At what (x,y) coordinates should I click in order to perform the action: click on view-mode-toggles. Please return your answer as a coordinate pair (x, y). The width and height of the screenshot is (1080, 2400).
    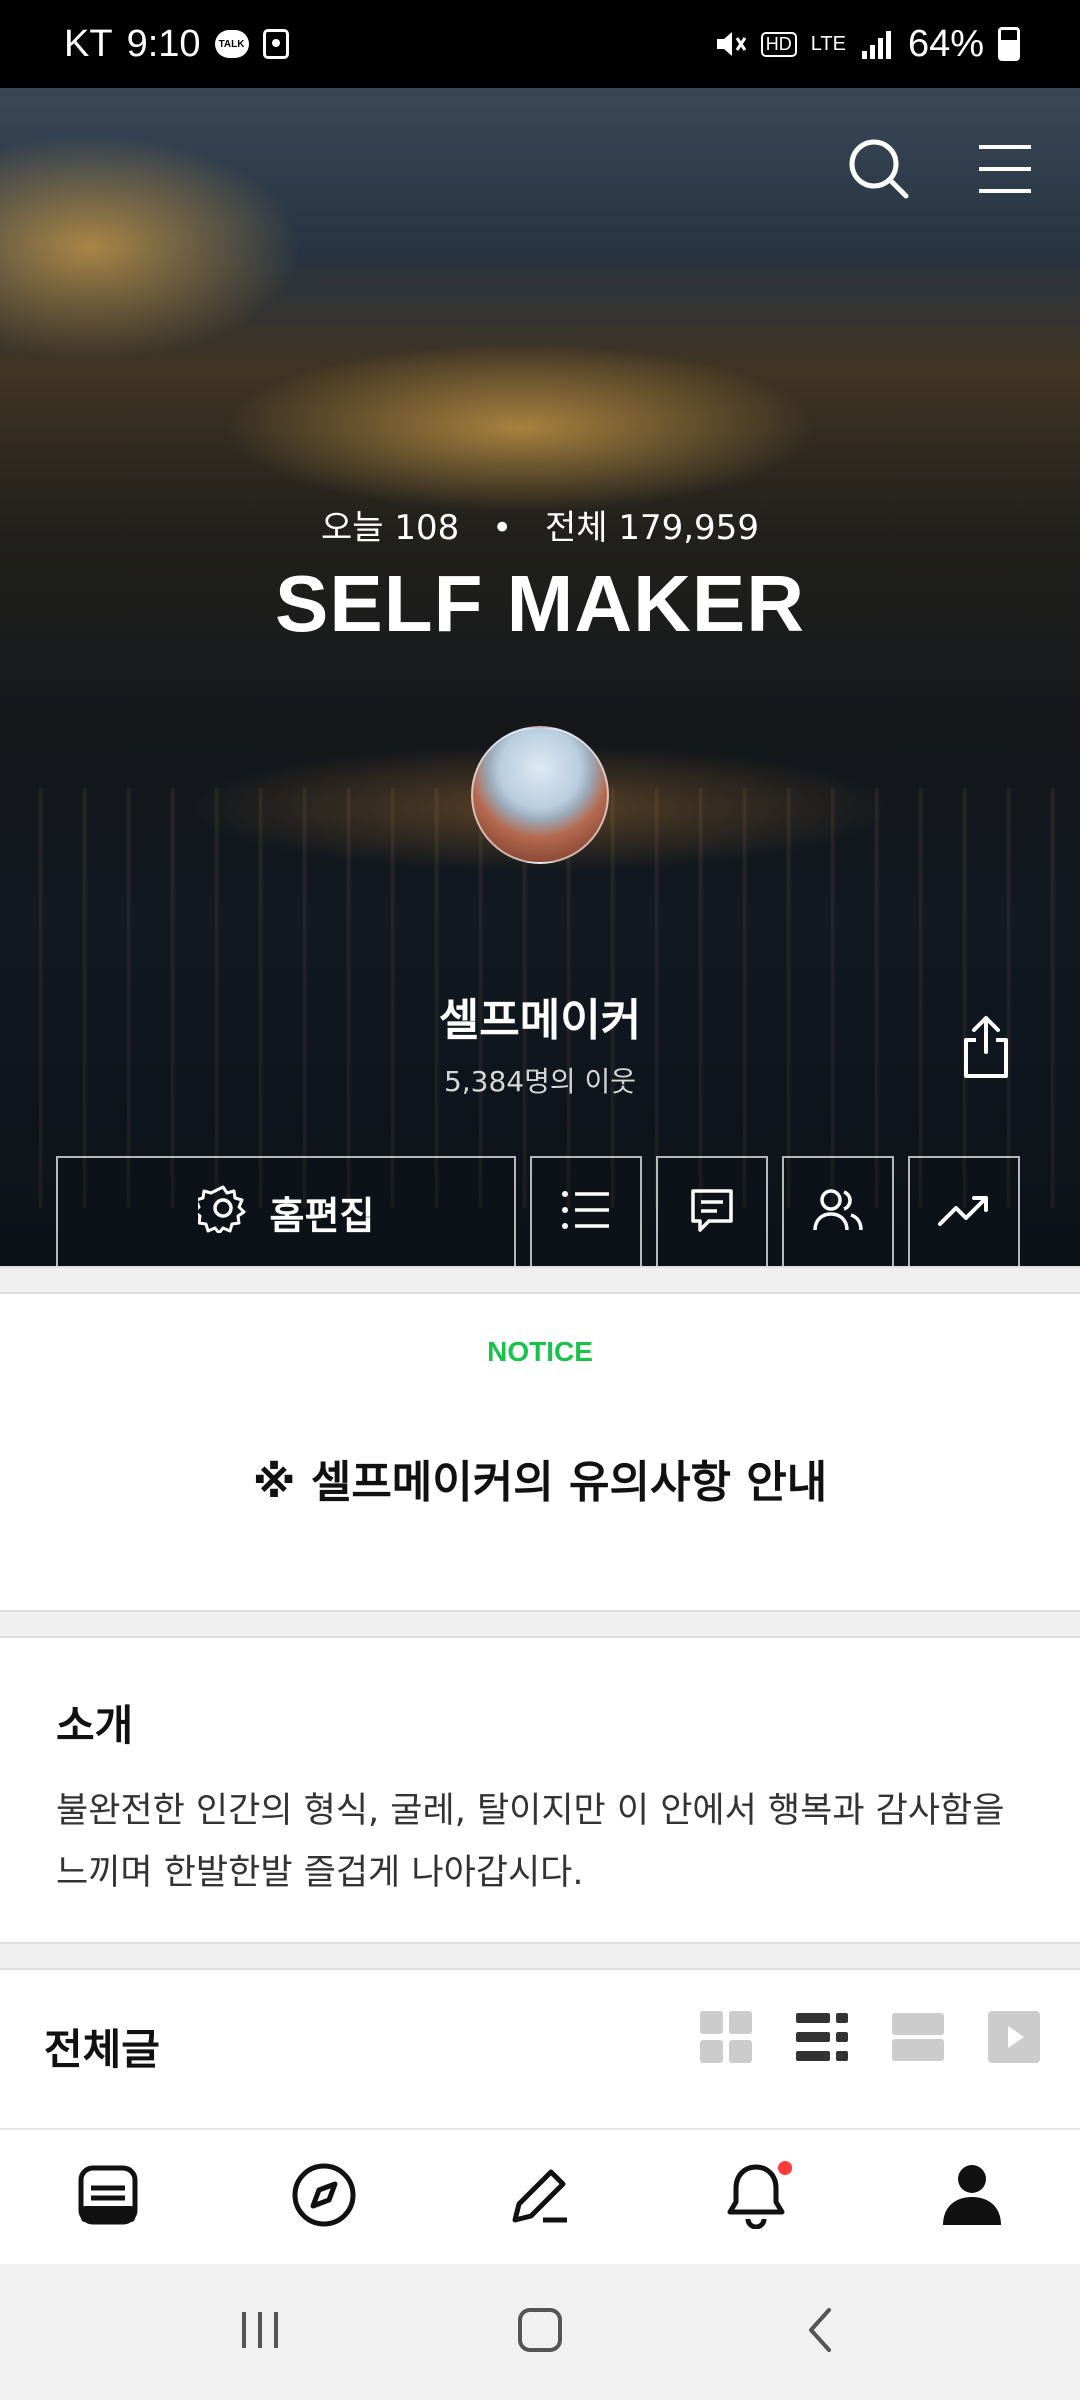
    Looking at the image, I should click on (870, 2037).